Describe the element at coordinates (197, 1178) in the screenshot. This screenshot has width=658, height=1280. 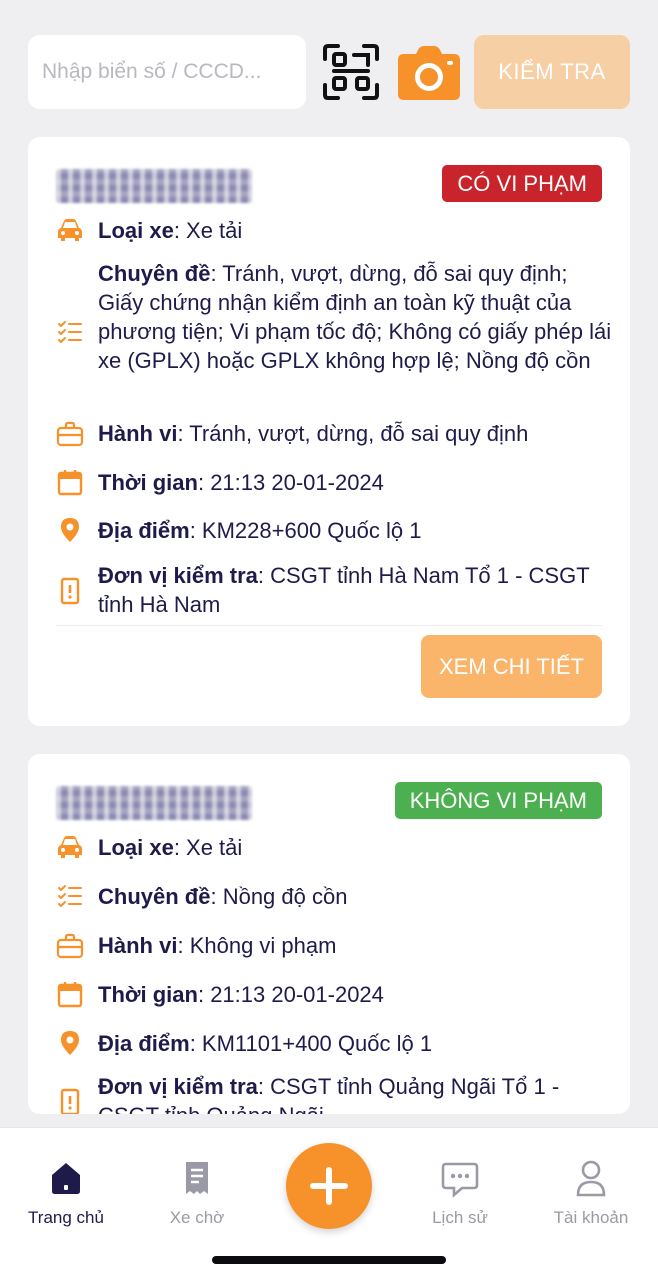
I see `receipt-icon` at that location.